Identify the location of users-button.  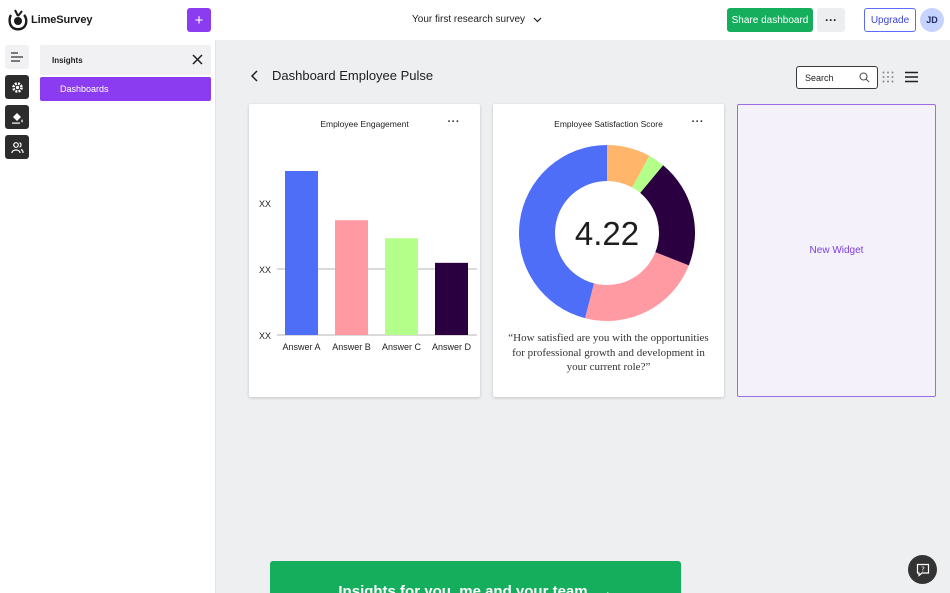
(17, 147).